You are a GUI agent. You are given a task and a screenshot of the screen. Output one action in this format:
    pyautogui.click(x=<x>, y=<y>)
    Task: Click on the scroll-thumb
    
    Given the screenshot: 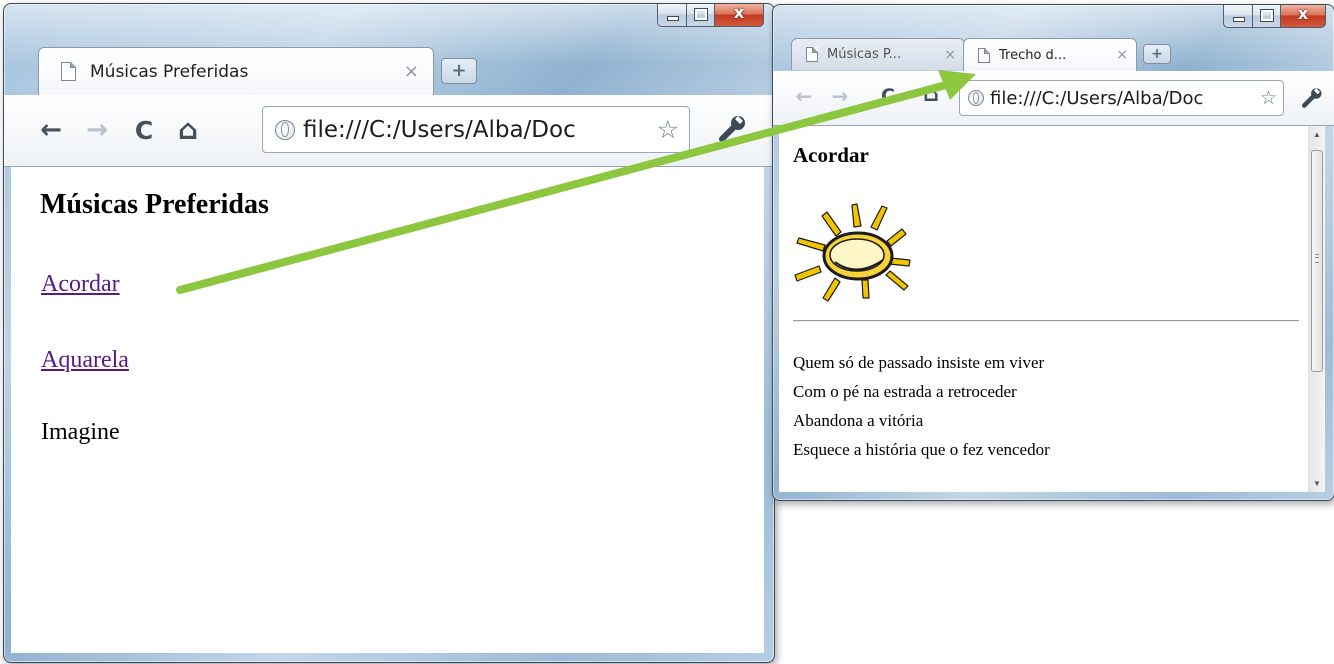 What is the action you would take?
    pyautogui.click(x=1317, y=261)
    